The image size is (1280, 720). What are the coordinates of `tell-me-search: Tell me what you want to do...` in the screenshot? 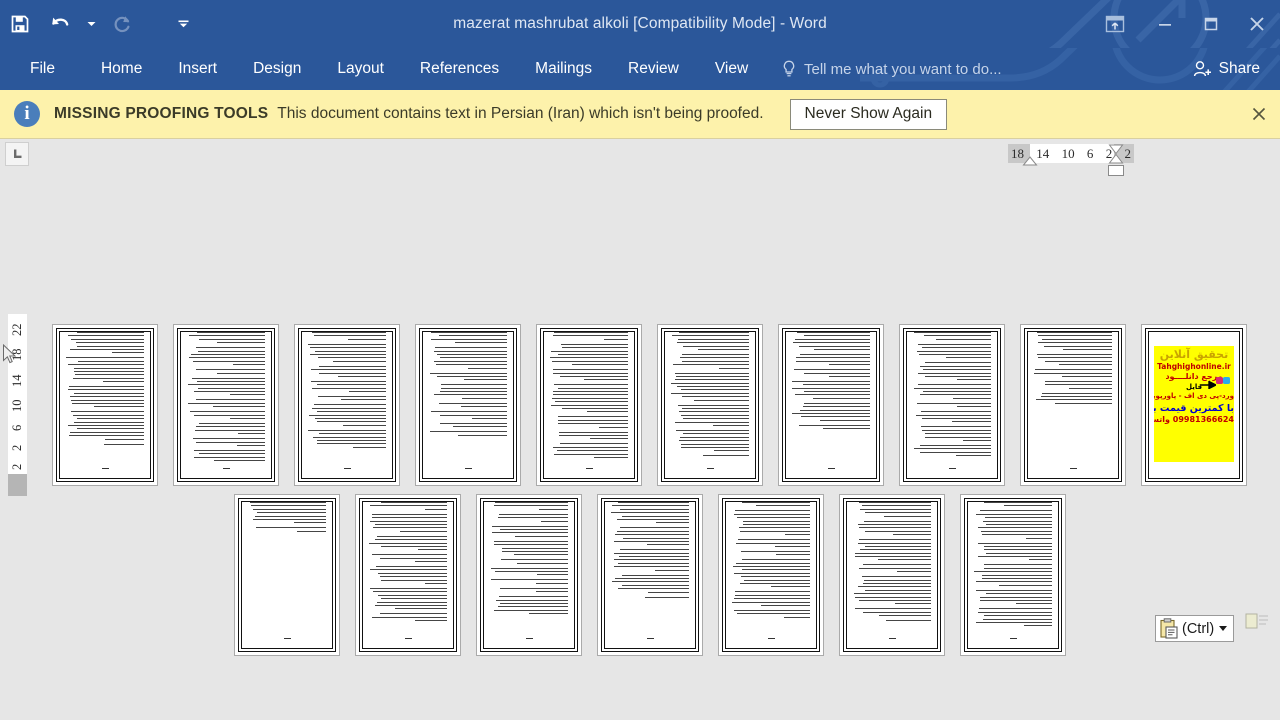 It's located at (892, 69).